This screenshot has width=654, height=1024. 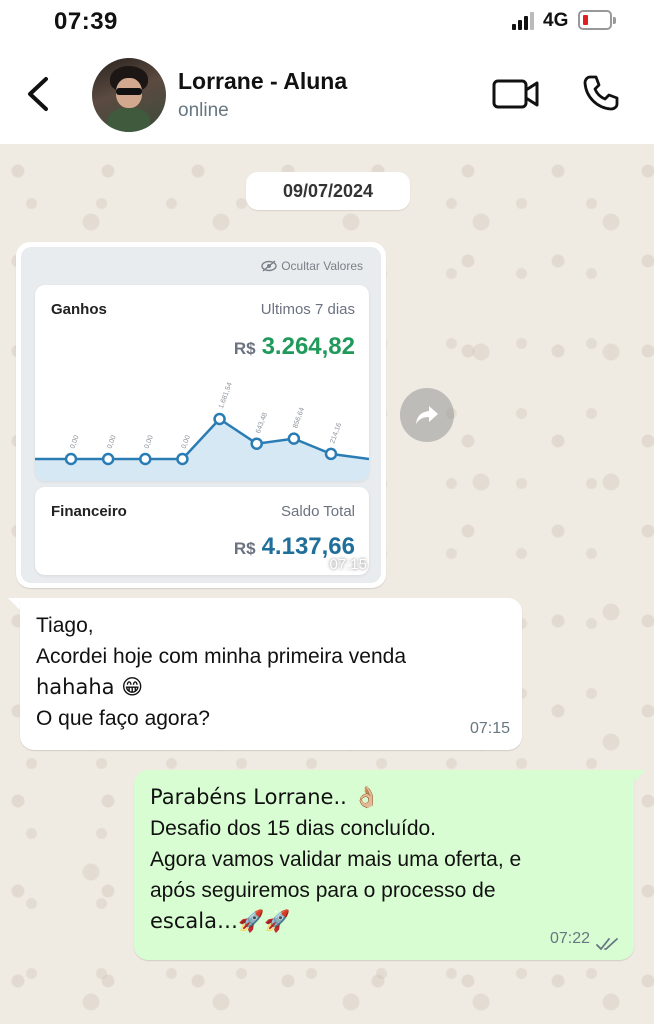 What do you see at coordinates (220, 921) in the screenshot?
I see `message-line: escala…🚀🚀` at bounding box center [220, 921].